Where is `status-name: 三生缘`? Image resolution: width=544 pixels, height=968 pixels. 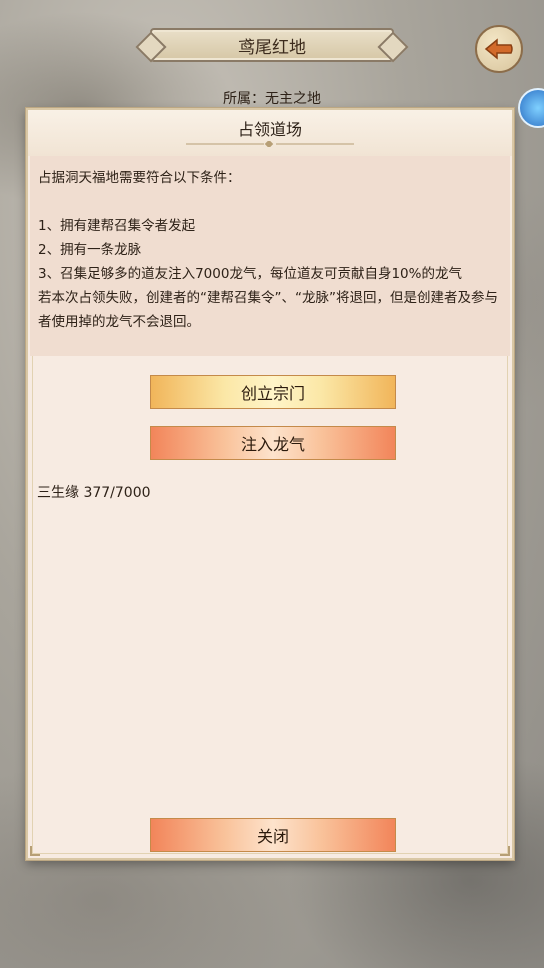 status-name: 三生缘 is located at coordinates (58, 493).